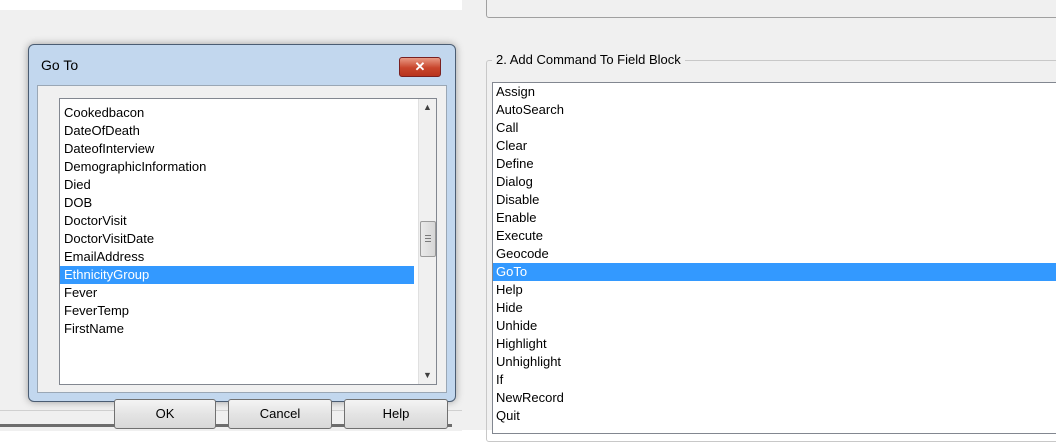 The image size is (1056, 442). Describe the element at coordinates (774, 398) in the screenshot. I see `command-list-item: NewRecord` at that location.